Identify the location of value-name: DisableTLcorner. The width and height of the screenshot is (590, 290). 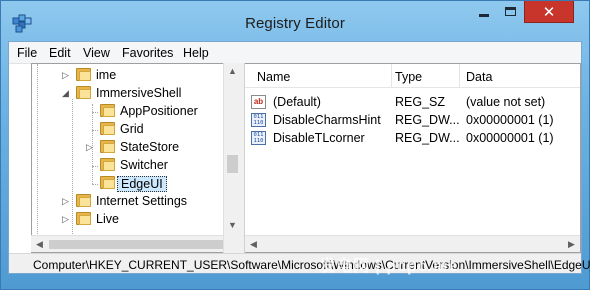
(319, 138).